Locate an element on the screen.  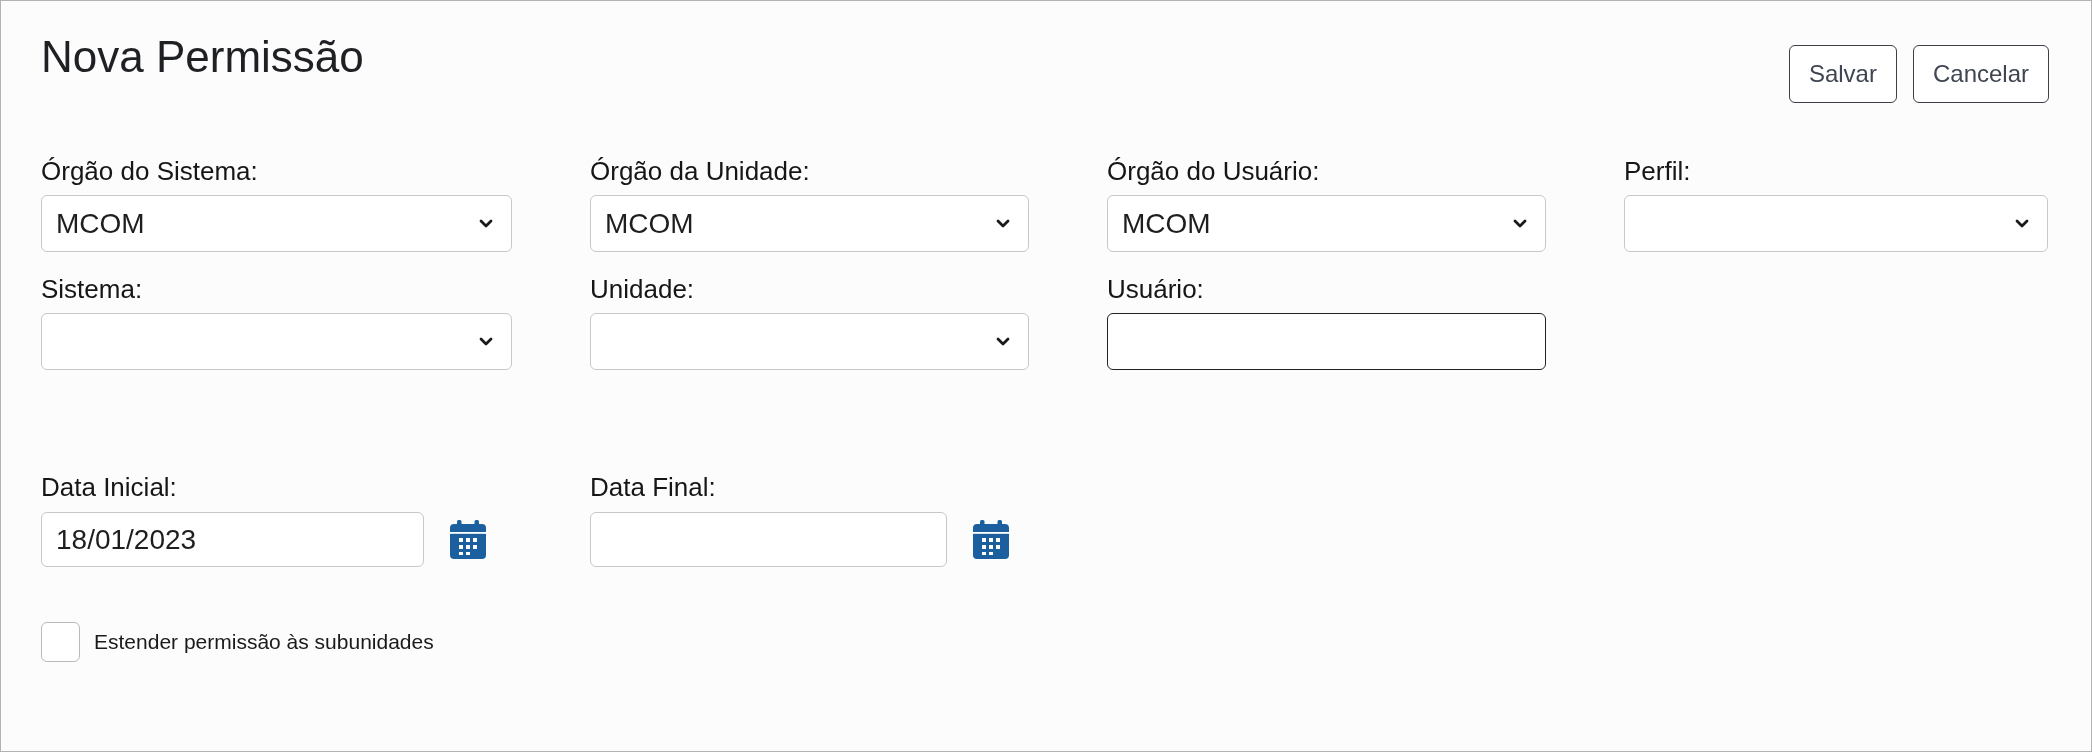
page-title: Nova Permissão is located at coordinates (202, 57).